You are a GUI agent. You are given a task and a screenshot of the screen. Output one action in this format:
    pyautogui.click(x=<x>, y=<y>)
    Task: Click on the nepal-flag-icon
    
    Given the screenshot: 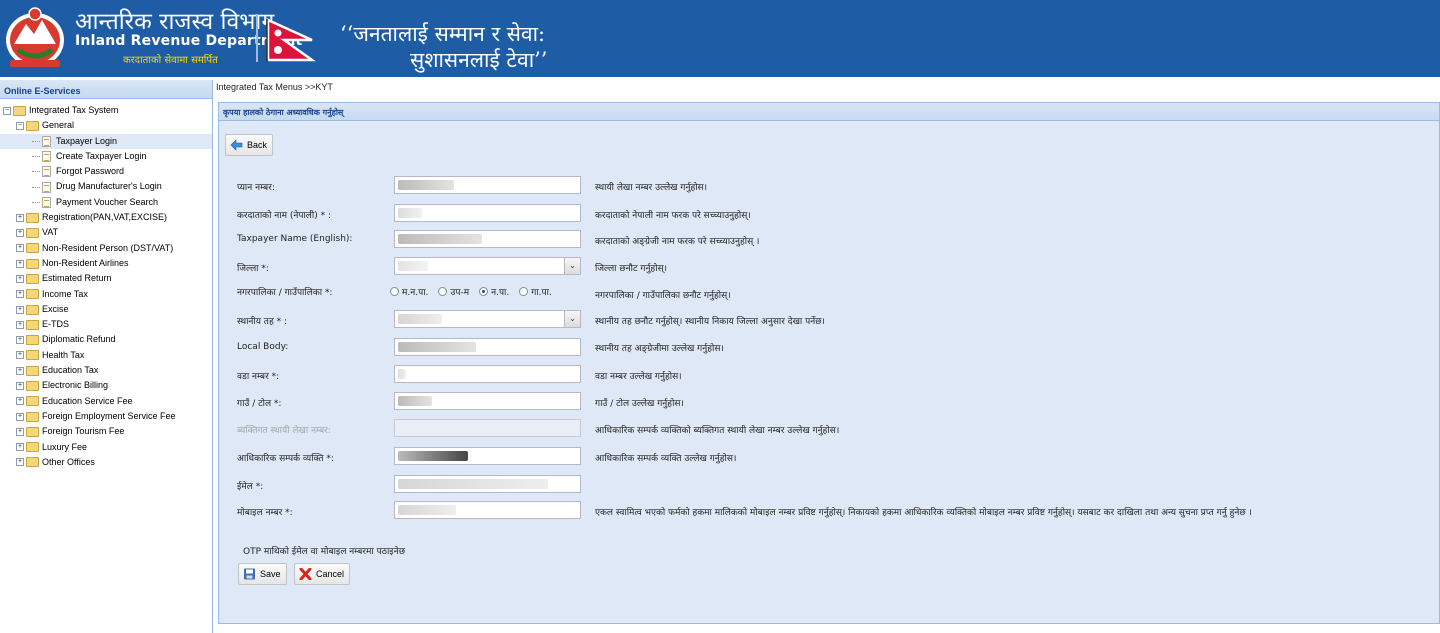 What is the action you would take?
    pyautogui.click(x=291, y=40)
    